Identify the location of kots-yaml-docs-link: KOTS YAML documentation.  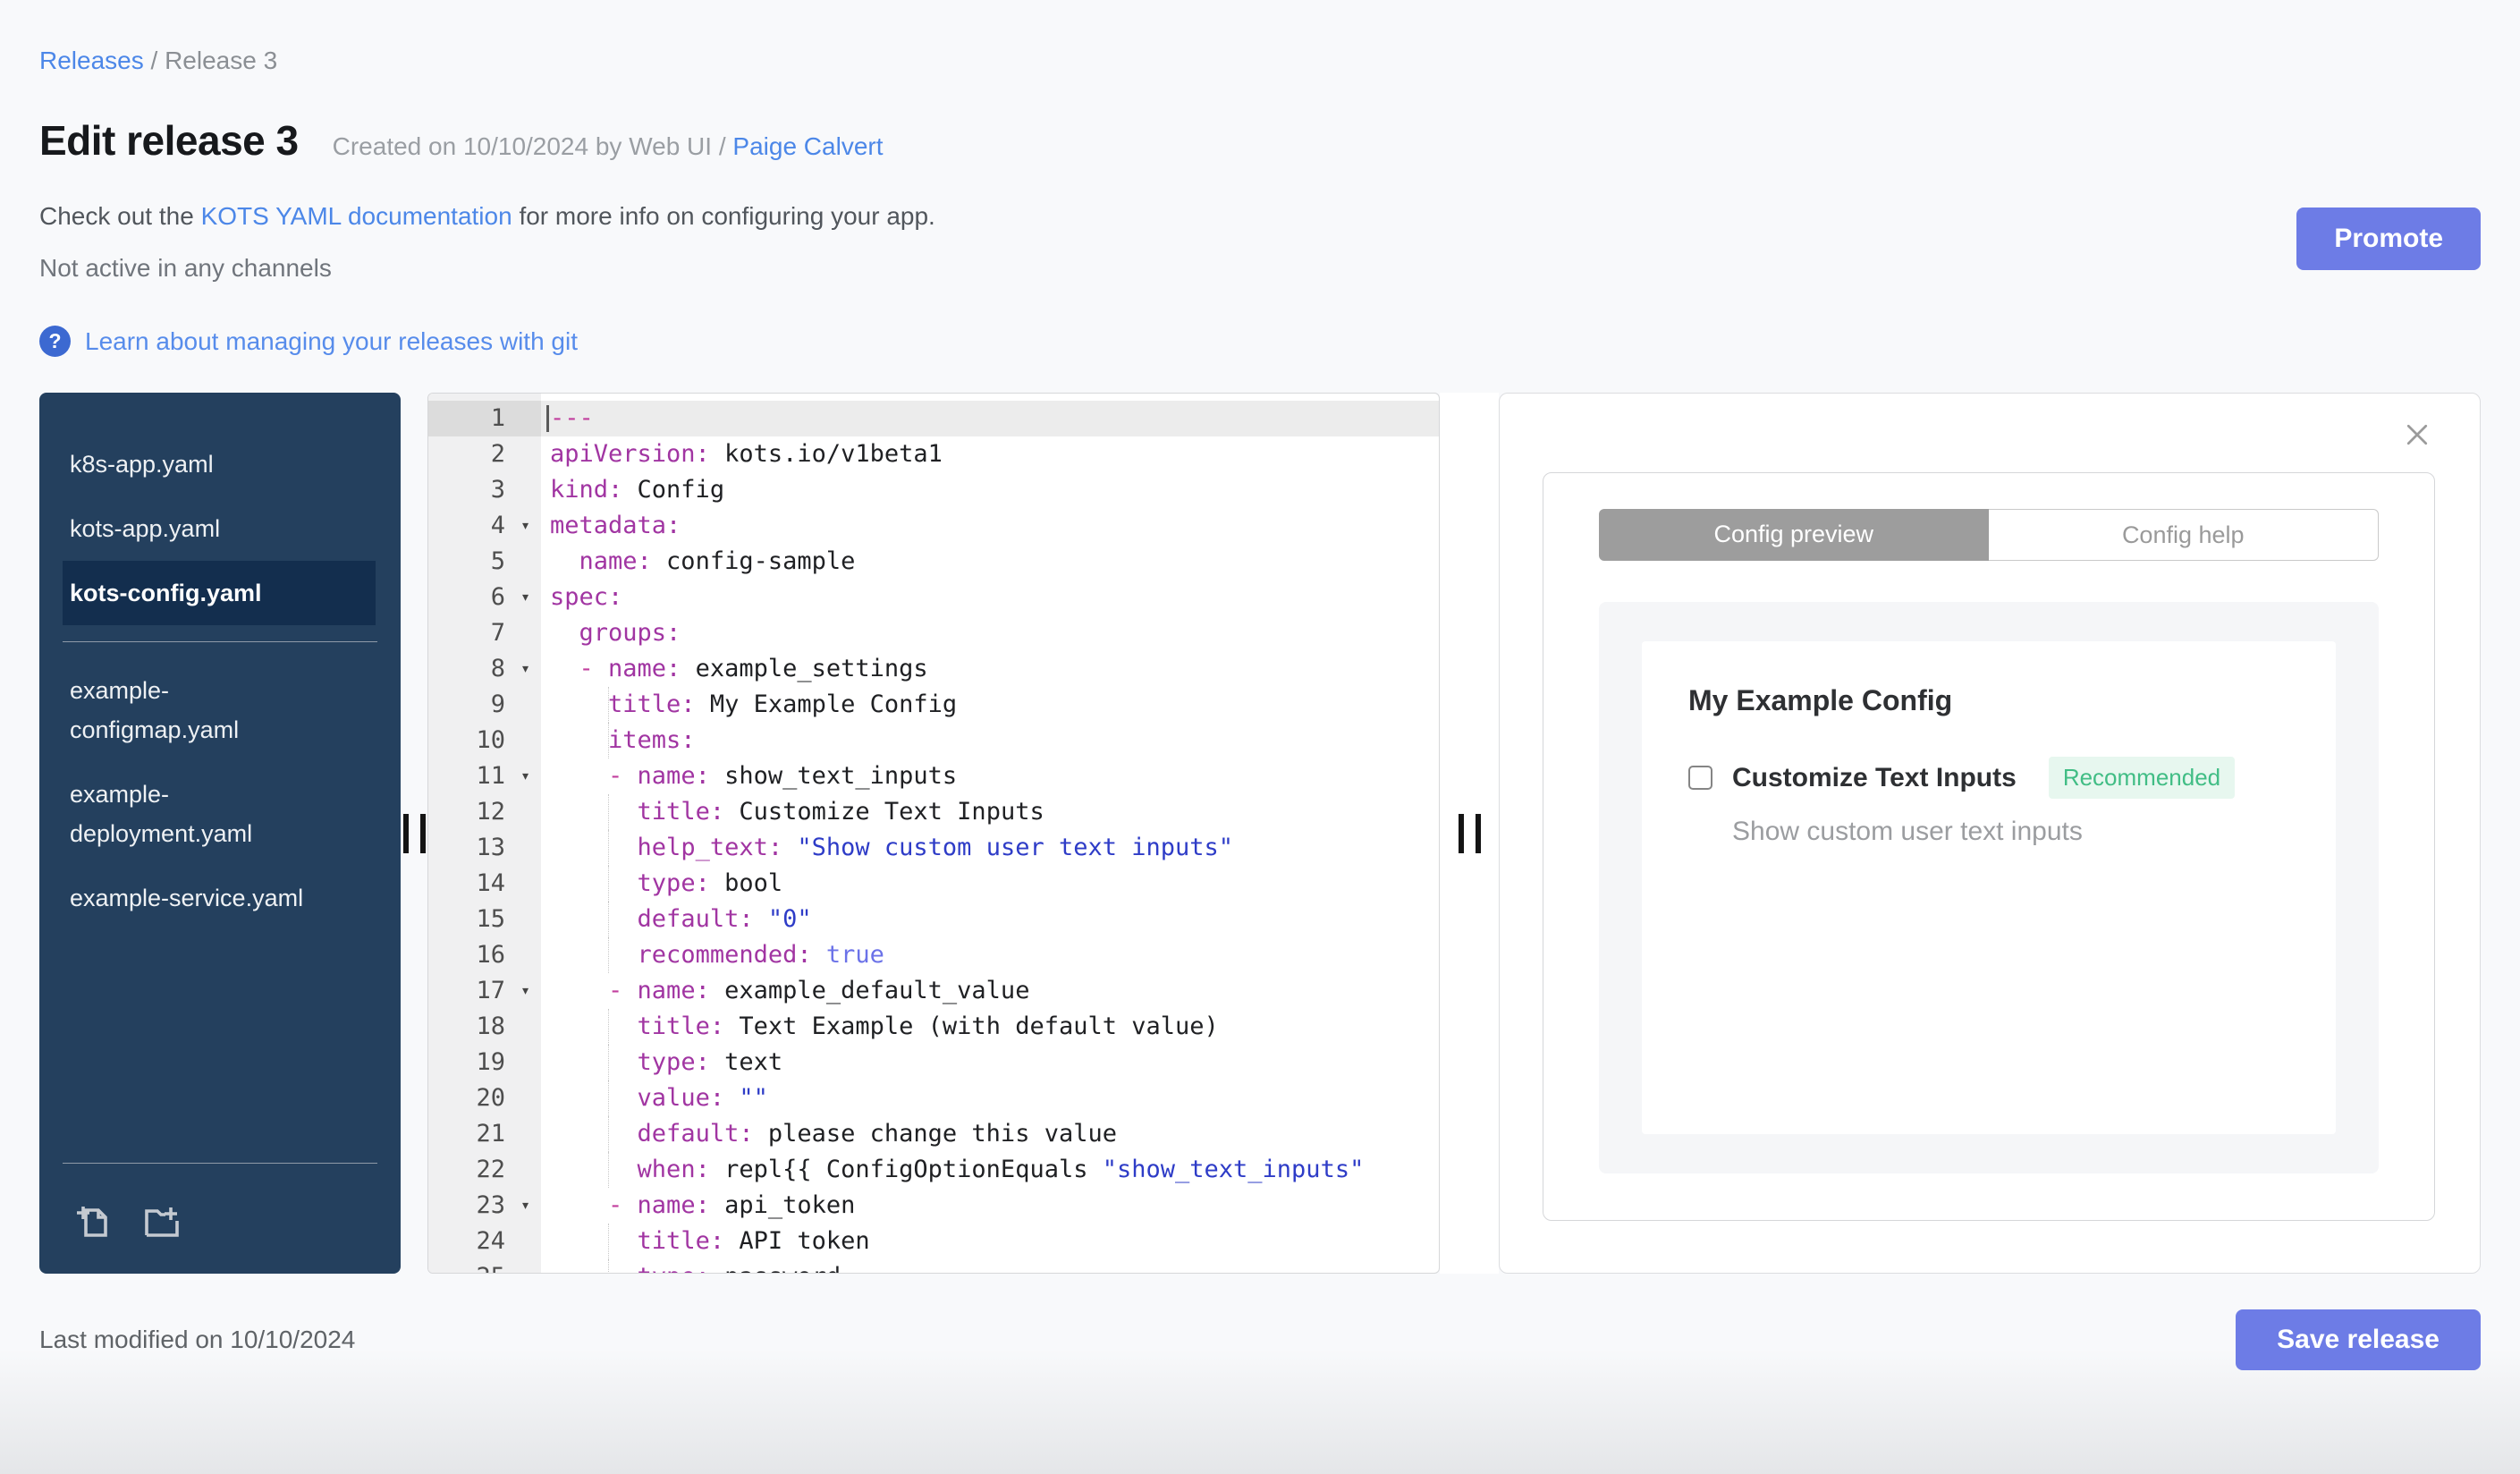
(356, 216).